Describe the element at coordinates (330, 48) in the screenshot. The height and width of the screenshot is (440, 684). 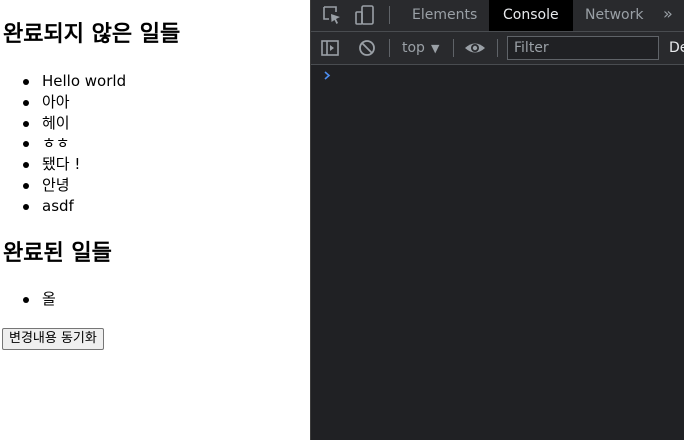
I see `sidebar-toggle-icon` at that location.